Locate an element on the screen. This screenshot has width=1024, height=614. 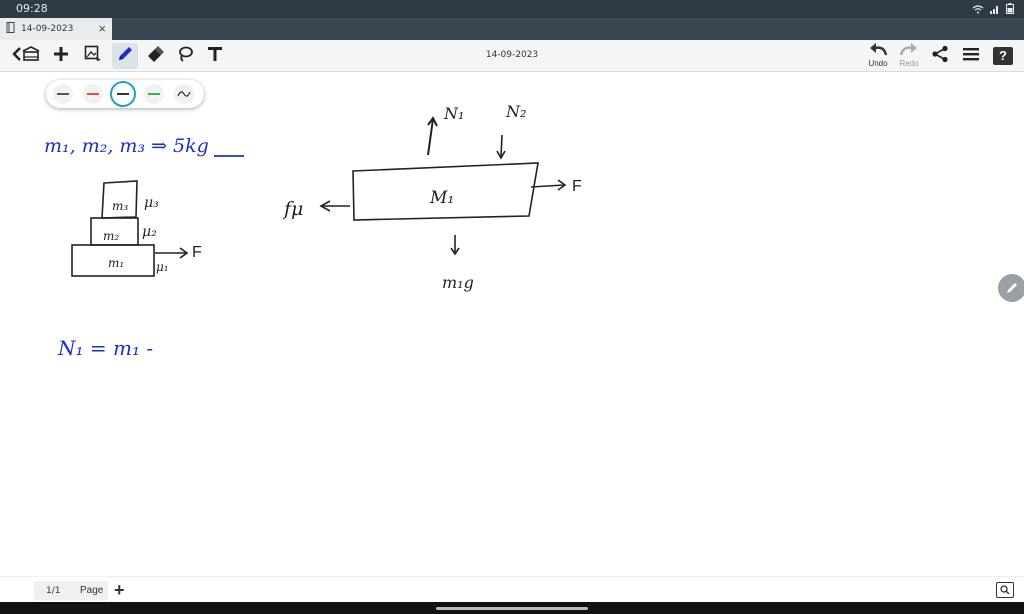
tab-document: 14-09-2023 × is located at coordinates (56, 29).